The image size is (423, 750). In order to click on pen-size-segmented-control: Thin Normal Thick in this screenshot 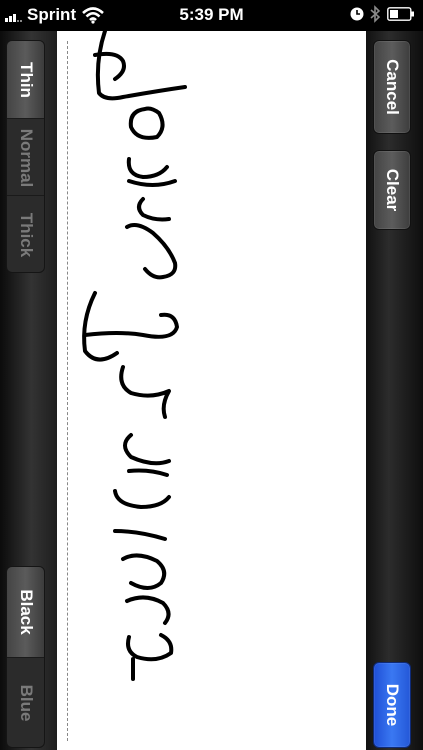, I will do `click(25, 156)`.